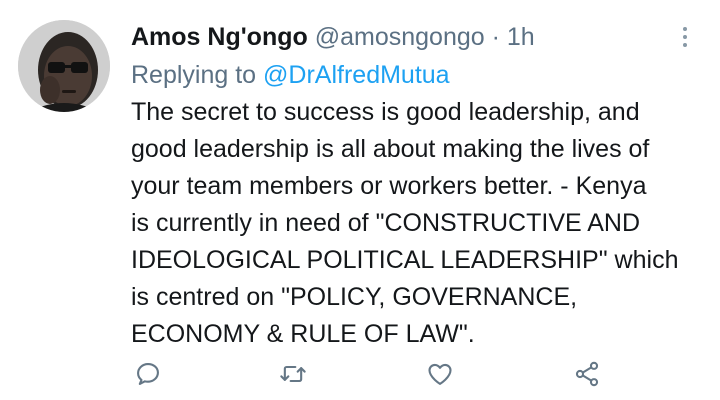  I want to click on replying-to-user-link: @DrAlfredMutua, so click(356, 75).